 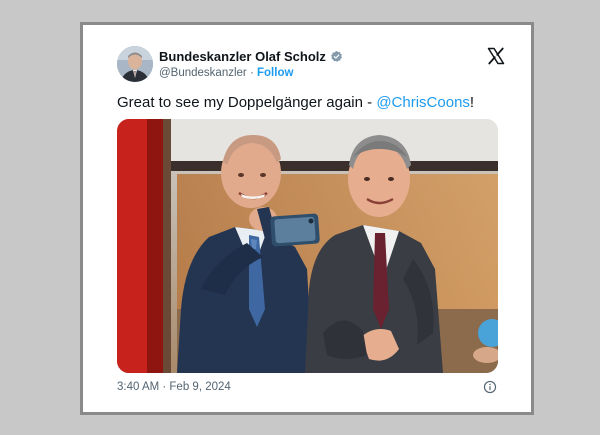 I want to click on handle-row: @Bundeskanzler · Follow, so click(x=251, y=73).